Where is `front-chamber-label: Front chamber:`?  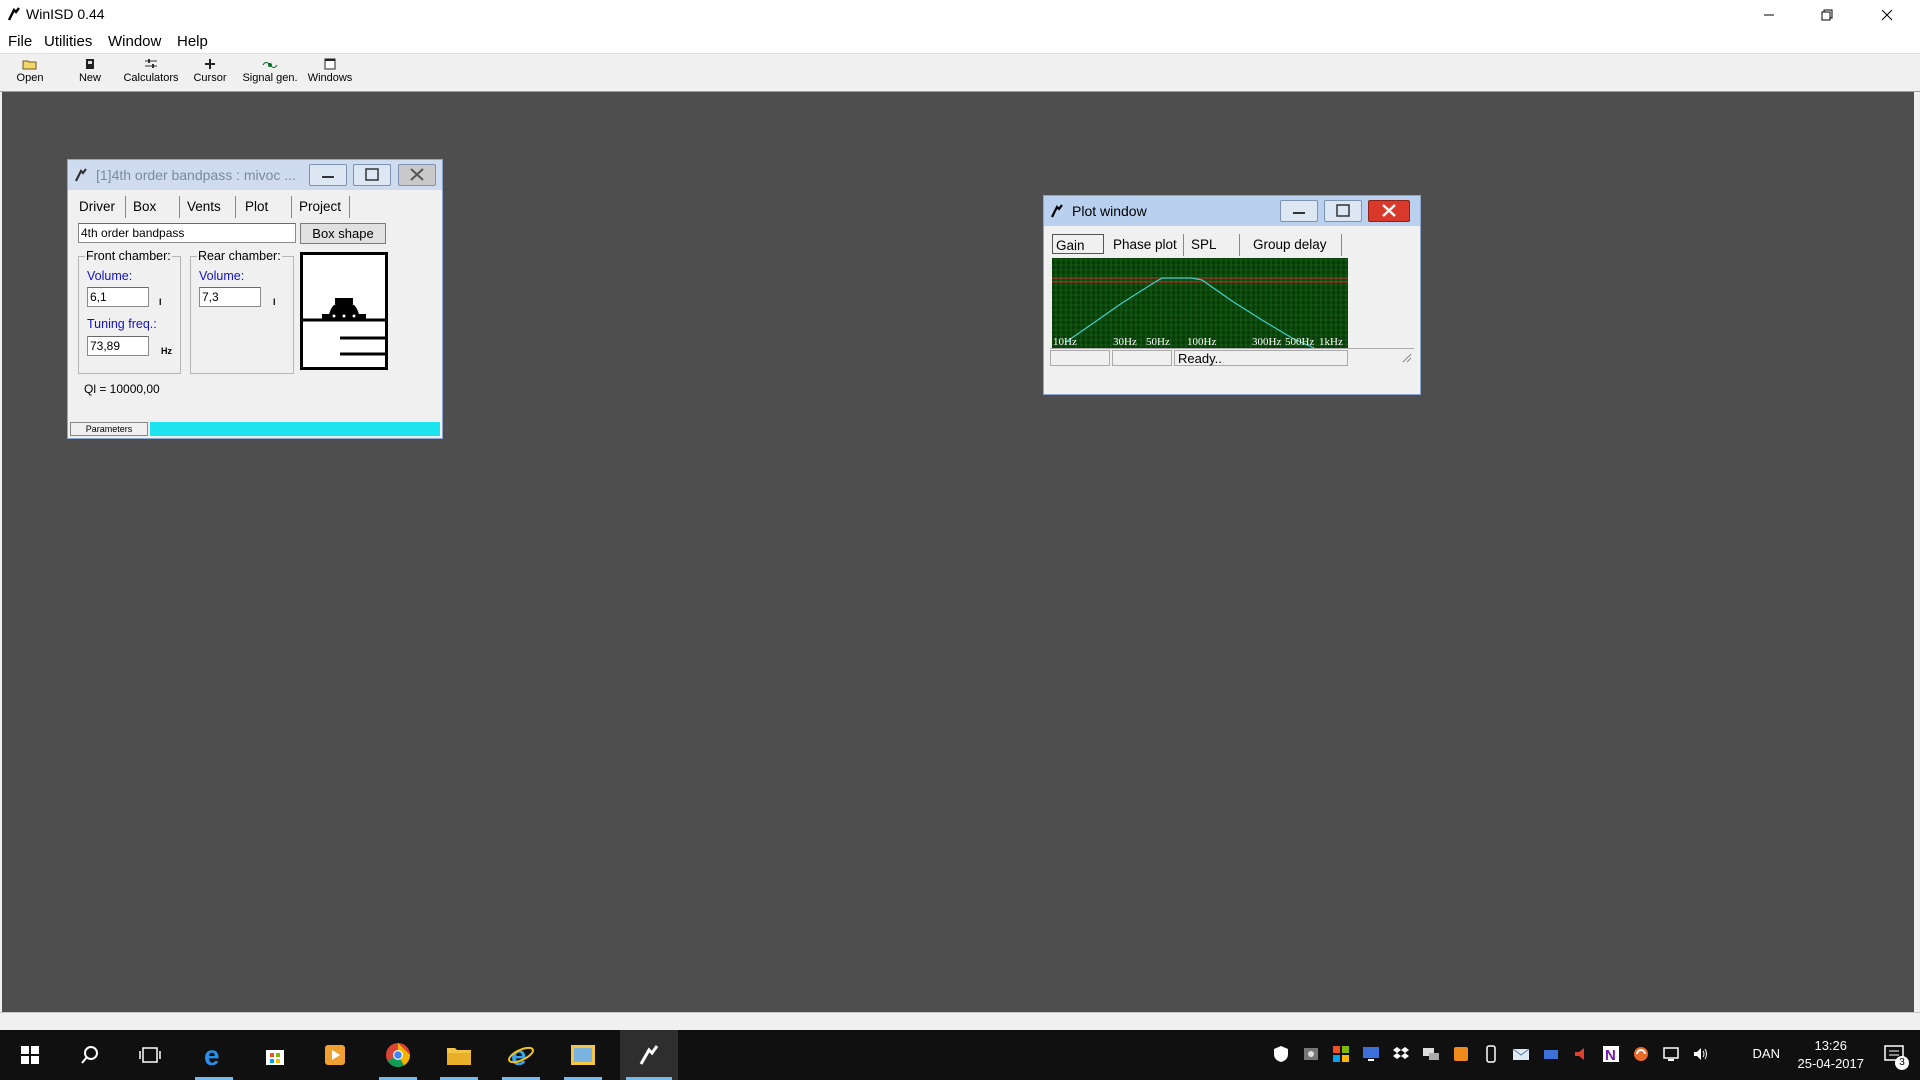
front-chamber-label: Front chamber: is located at coordinates (128, 256).